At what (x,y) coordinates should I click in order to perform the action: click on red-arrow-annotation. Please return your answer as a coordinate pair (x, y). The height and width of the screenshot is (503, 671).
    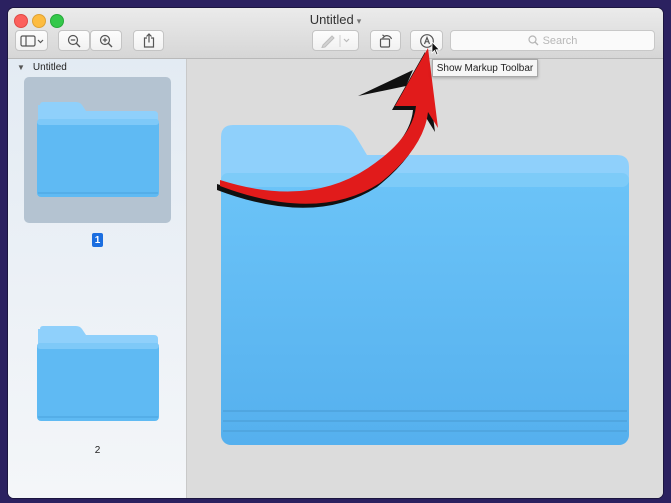
    Looking at the image, I should click on (327, 128).